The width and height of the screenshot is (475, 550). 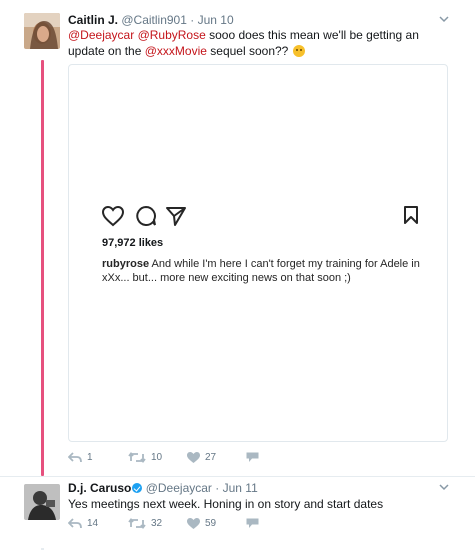 I want to click on reply-button: 14, so click(x=83, y=523).